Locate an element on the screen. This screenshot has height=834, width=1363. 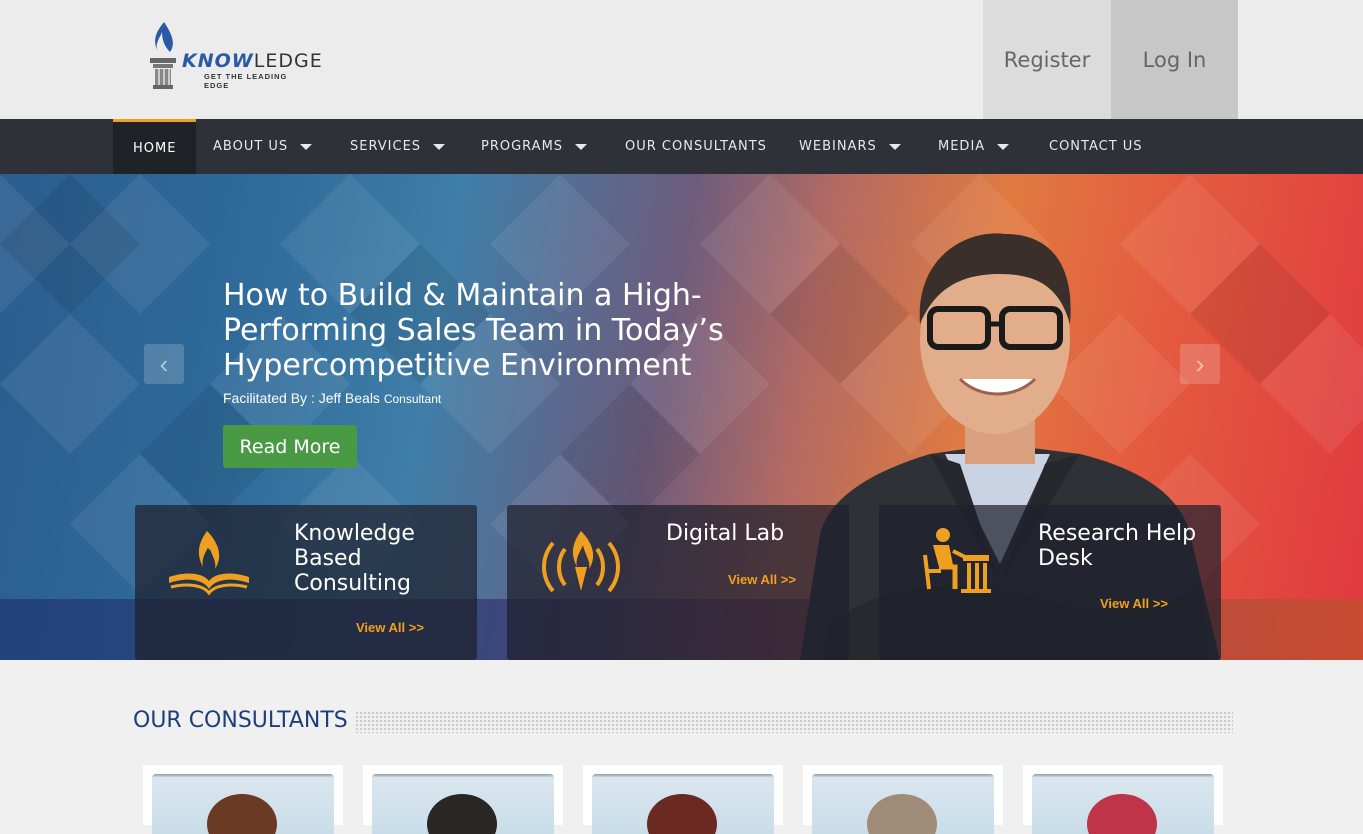
nav-media: MEDIA is located at coordinates (974, 146).